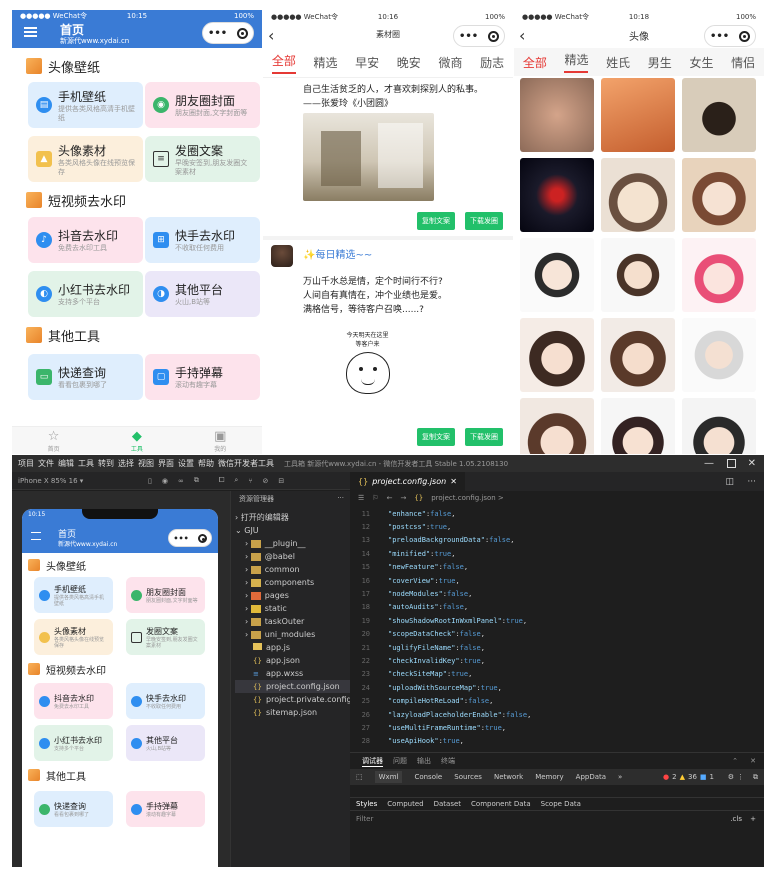 Image resolution: width=771 pixels, height=872 pixels. I want to click on code-line: 23 "checkSiteMap": true,, so click(557, 674).